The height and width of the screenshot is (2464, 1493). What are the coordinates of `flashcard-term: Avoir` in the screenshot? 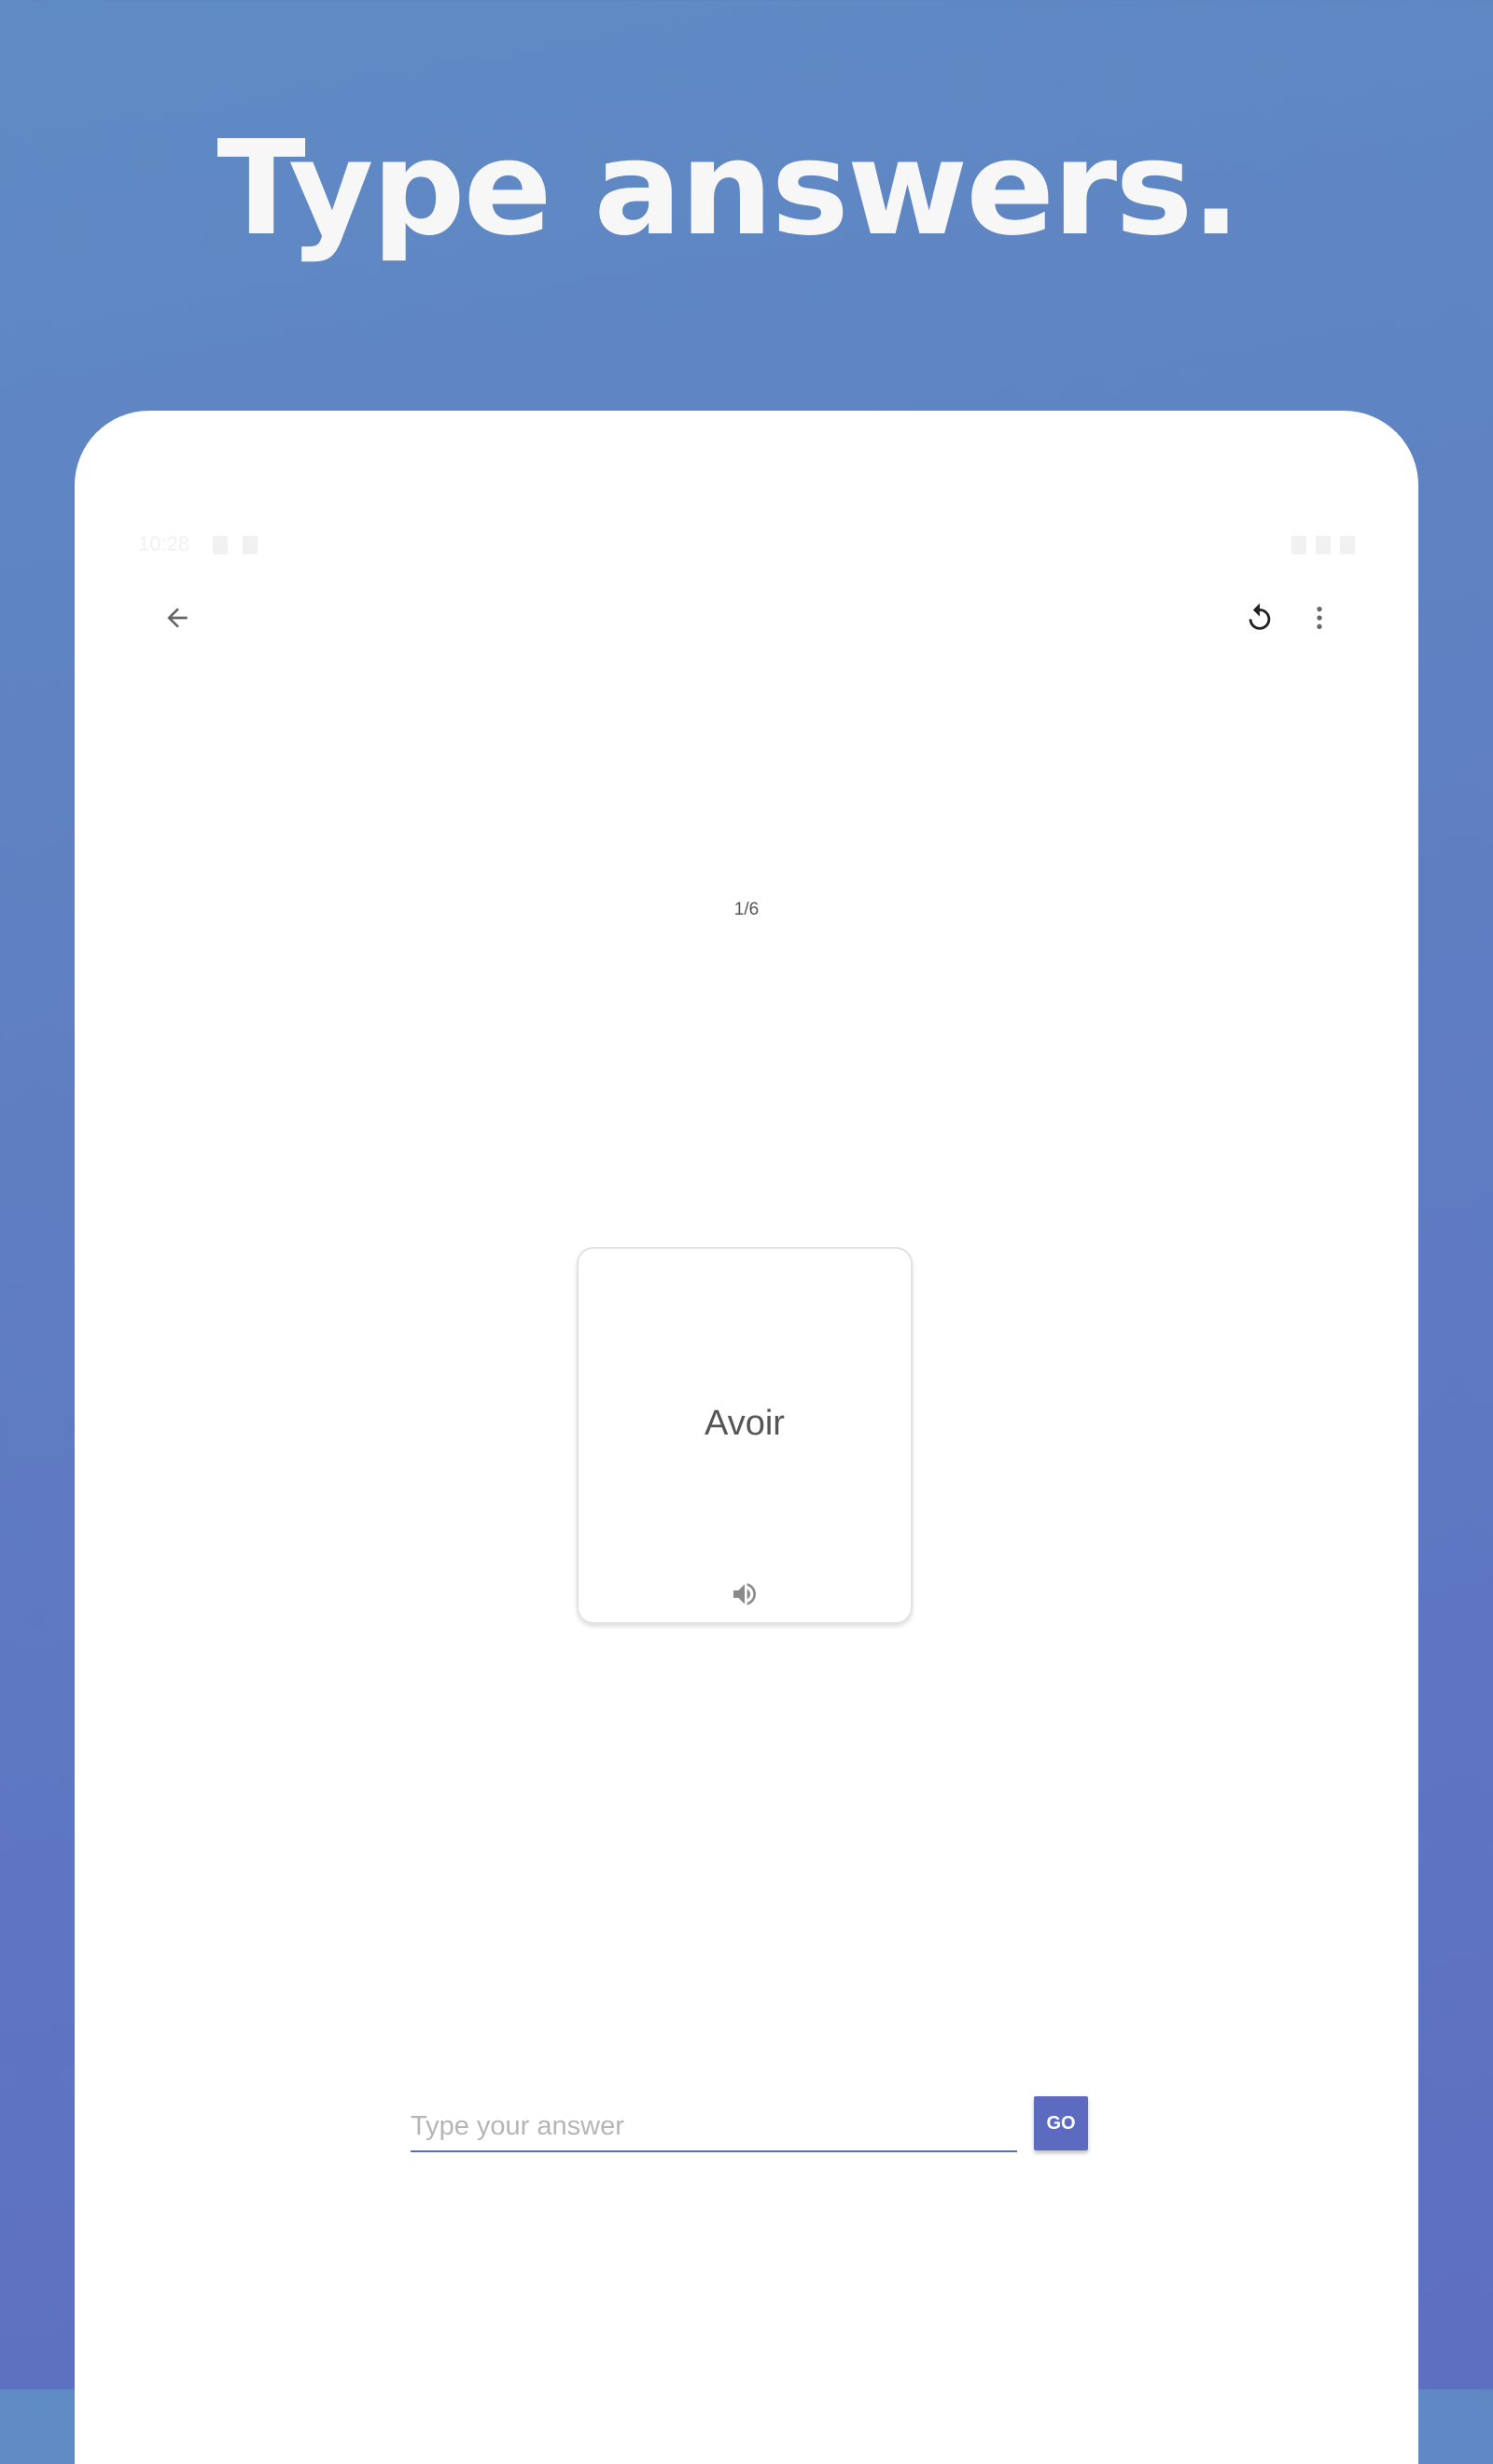 It's located at (745, 1423).